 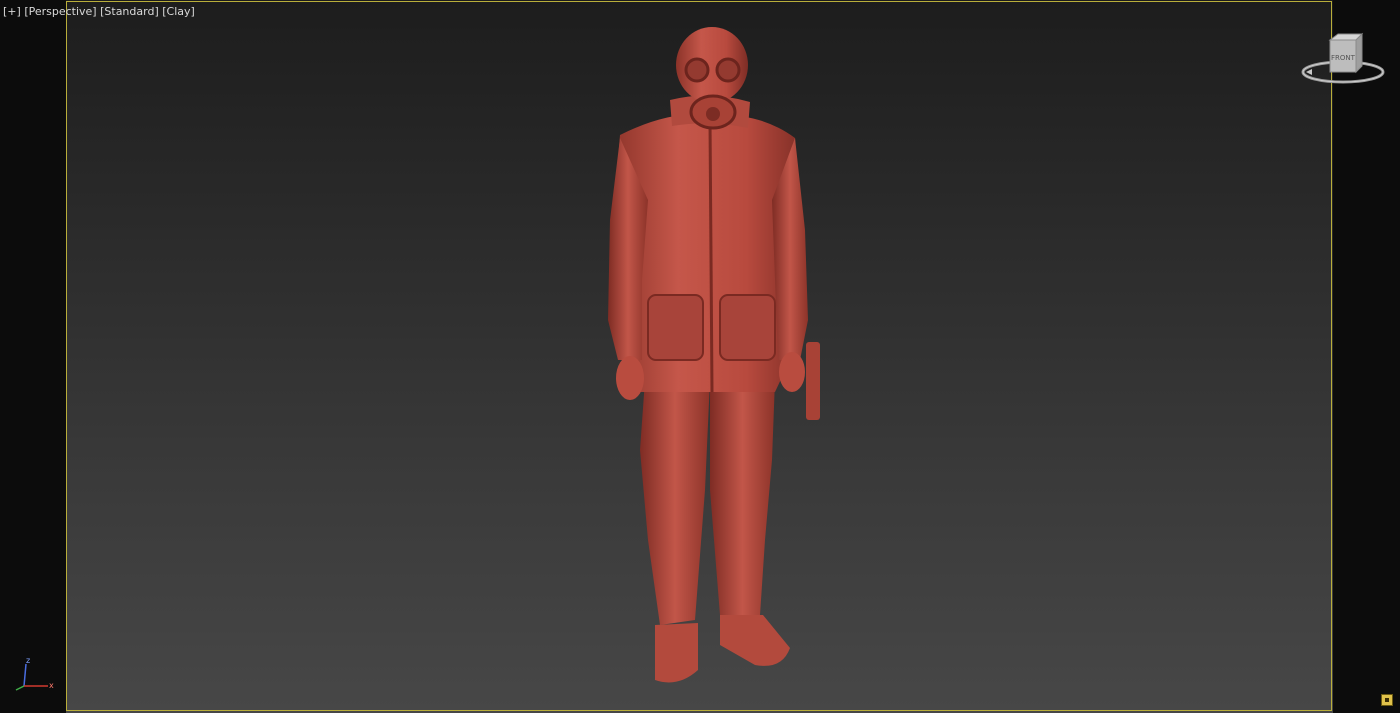 What do you see at coordinates (676, 653) in the screenshot?
I see `left-boot` at bounding box center [676, 653].